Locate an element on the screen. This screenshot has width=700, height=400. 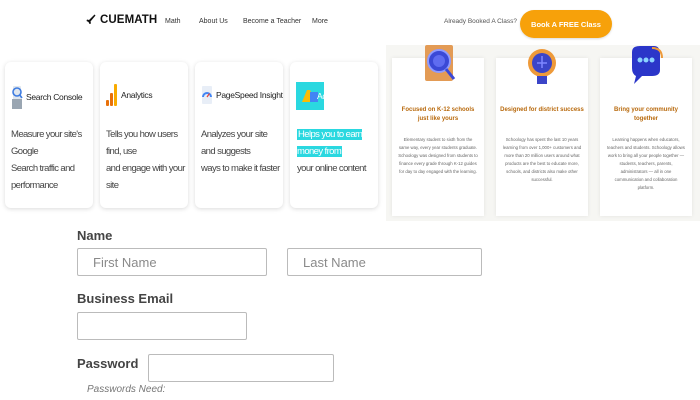
brand-name: CUEMATH is located at coordinates (129, 20).